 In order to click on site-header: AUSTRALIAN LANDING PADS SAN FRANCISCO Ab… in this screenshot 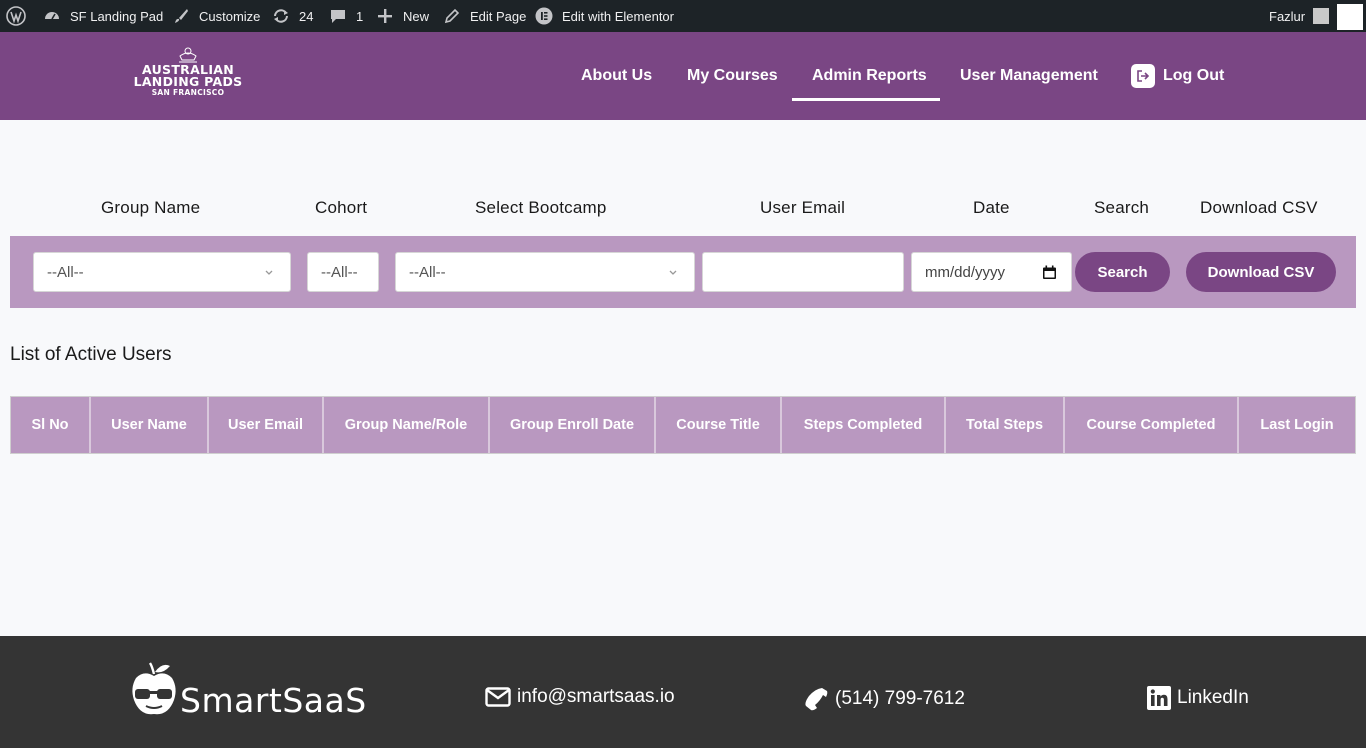, I will do `click(683, 76)`.